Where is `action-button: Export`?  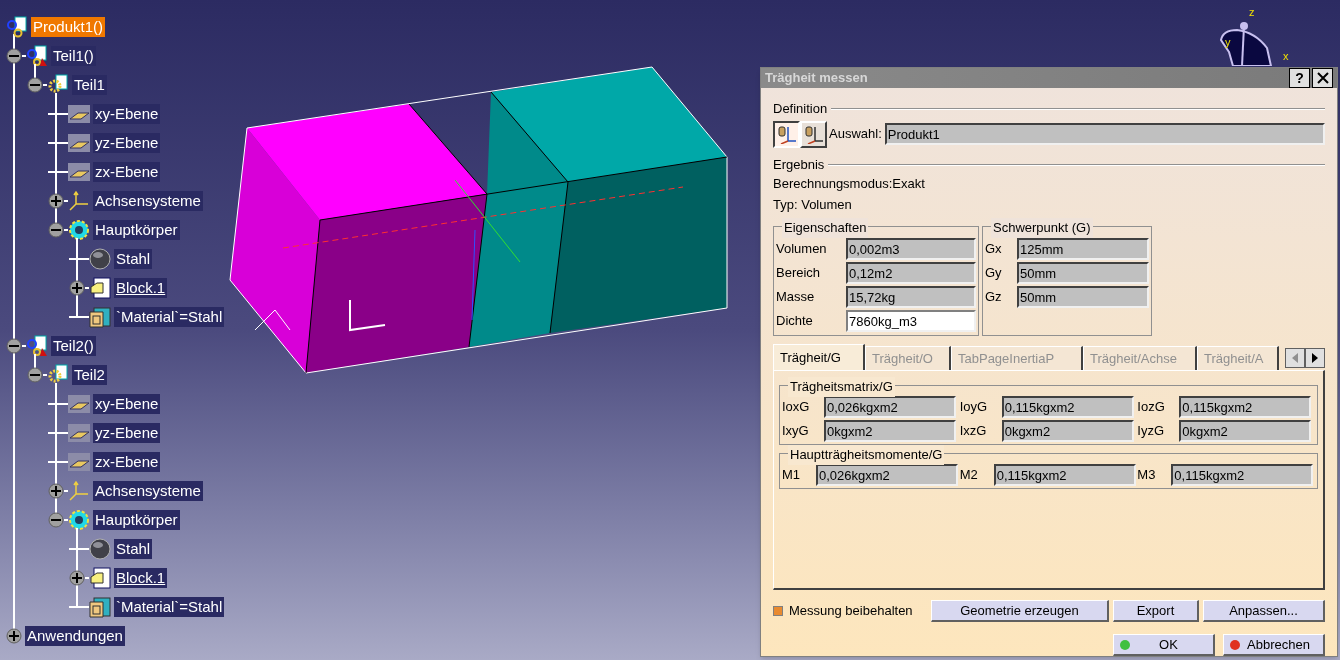 action-button: Export is located at coordinates (1156, 611).